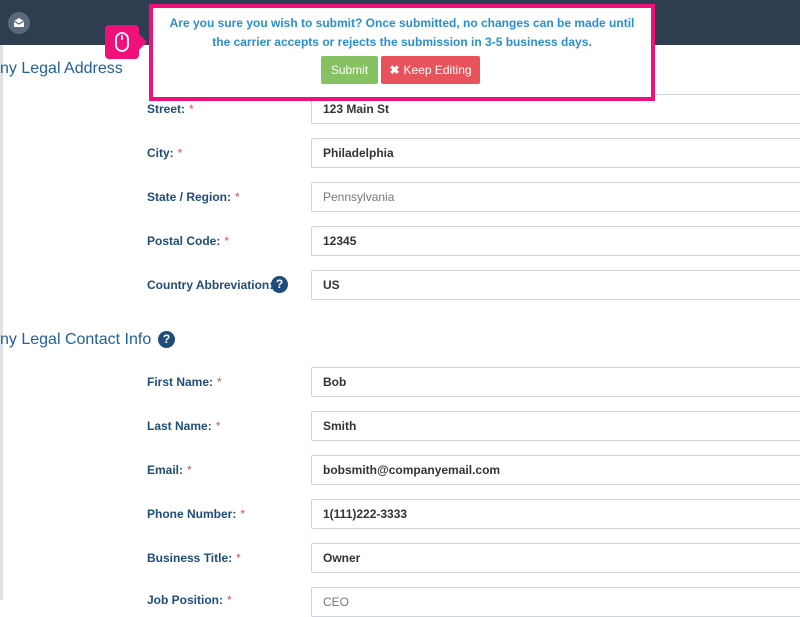  What do you see at coordinates (189, 197) in the screenshot?
I see `state-label-text: State / Region:` at bounding box center [189, 197].